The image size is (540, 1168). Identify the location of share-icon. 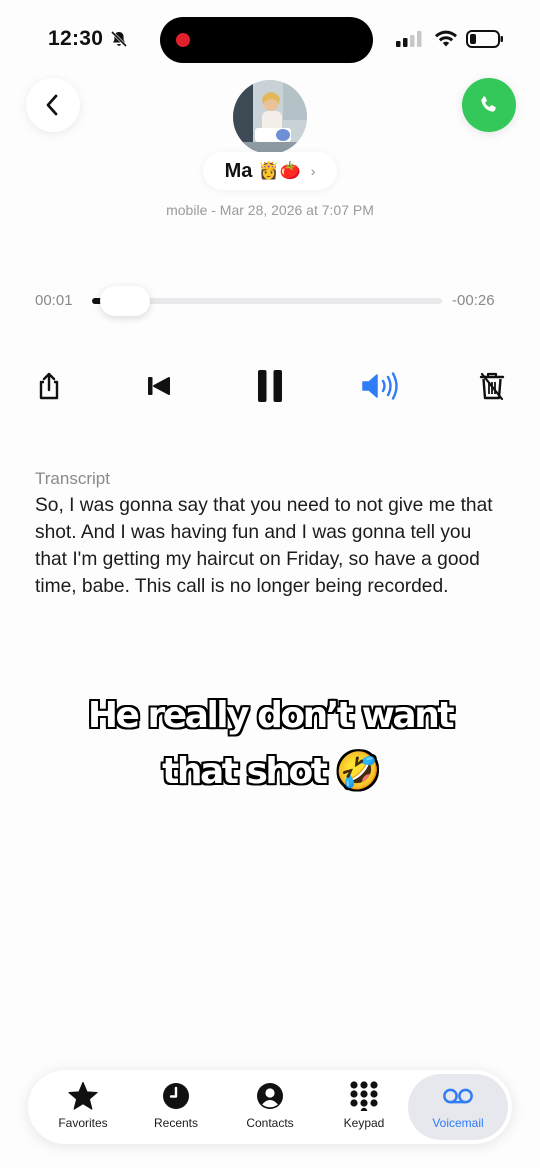
(49, 386).